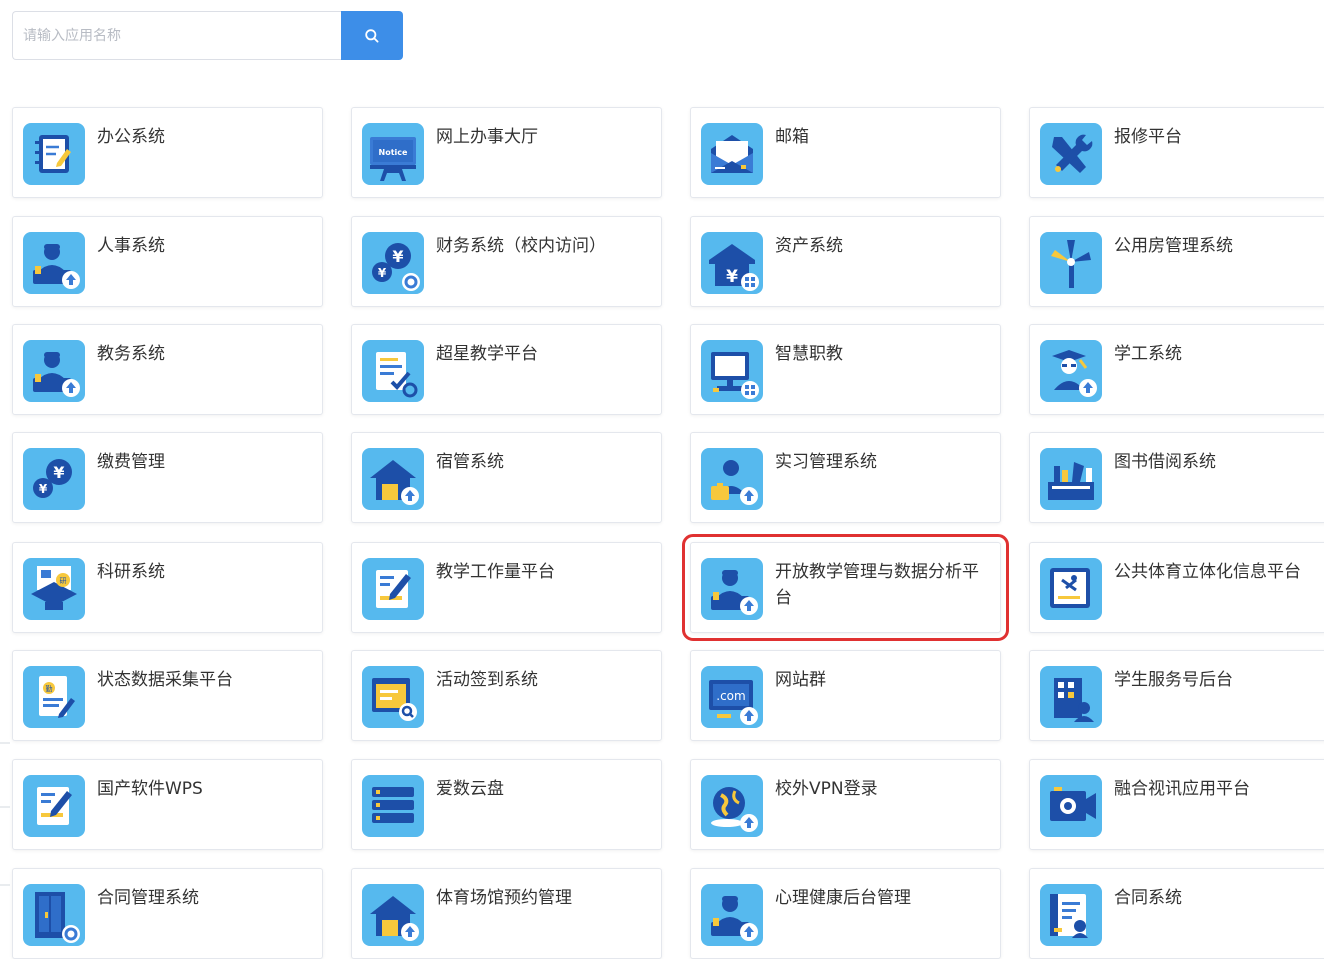 The height and width of the screenshot is (959, 1324). I want to click on app-card: 超星教学平台, so click(506, 369).